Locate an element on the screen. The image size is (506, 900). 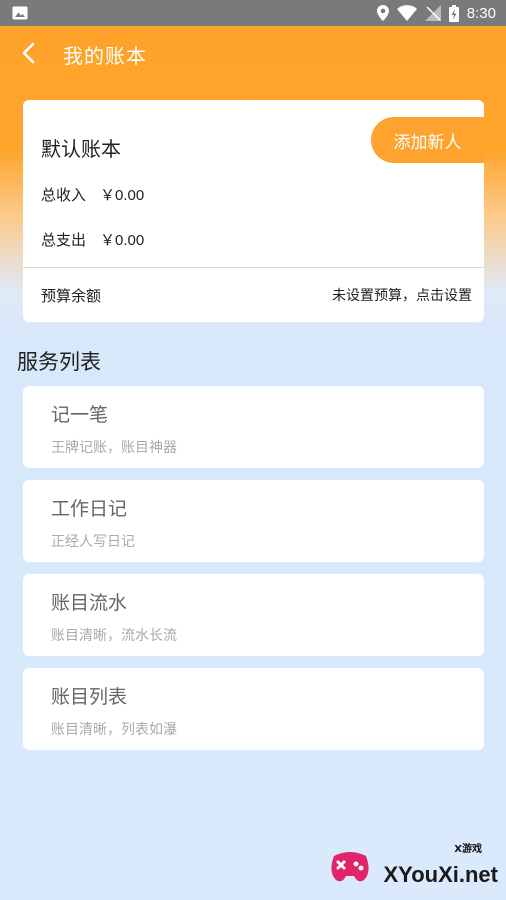
divider is located at coordinates (253, 267).